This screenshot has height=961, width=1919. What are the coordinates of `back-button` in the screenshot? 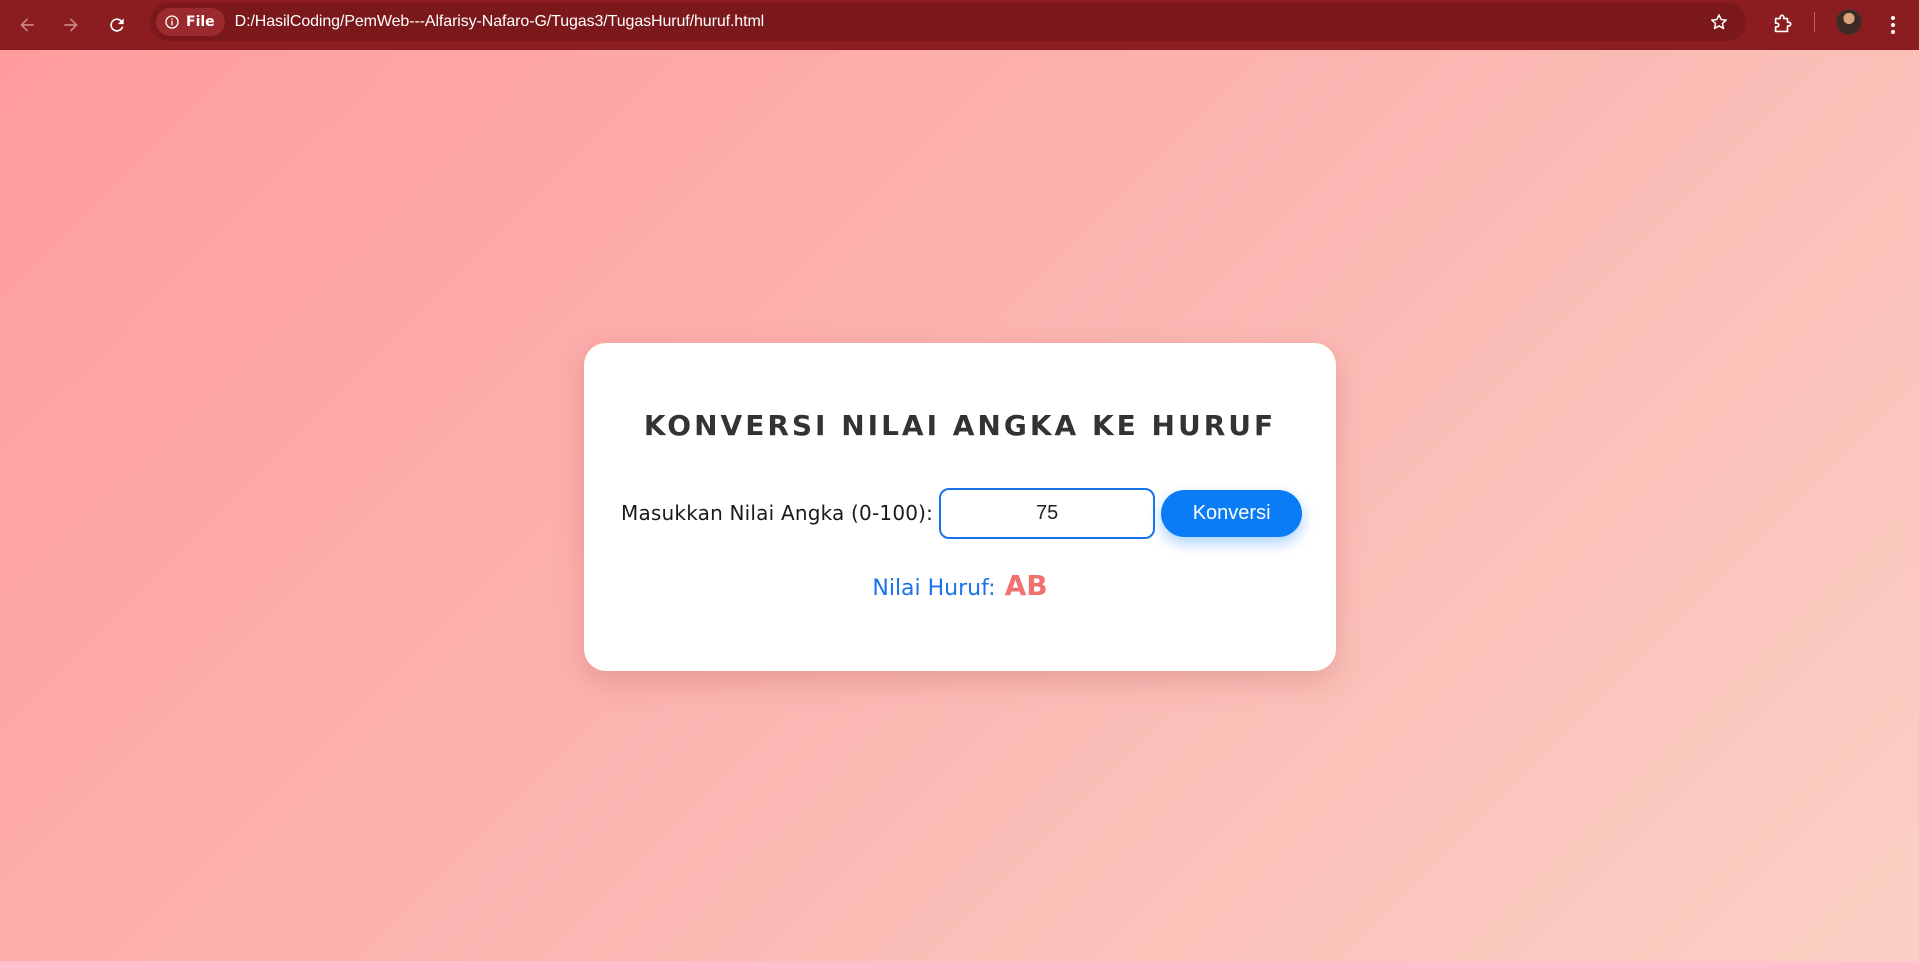 It's located at (27, 25).